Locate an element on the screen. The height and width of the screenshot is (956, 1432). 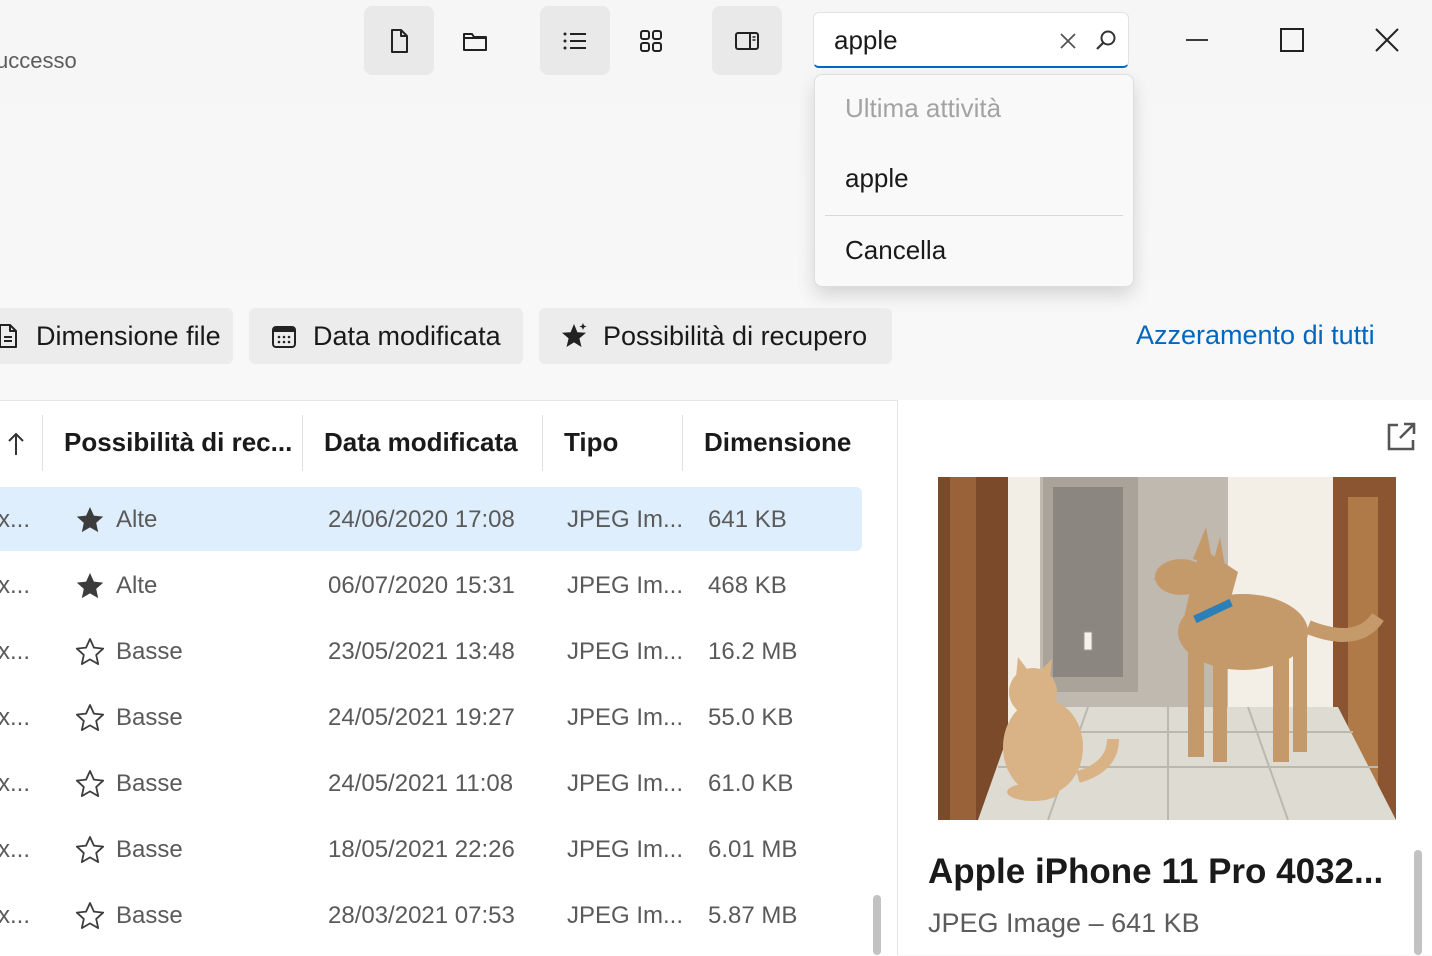
maximize-button is located at coordinates (1292, 40).